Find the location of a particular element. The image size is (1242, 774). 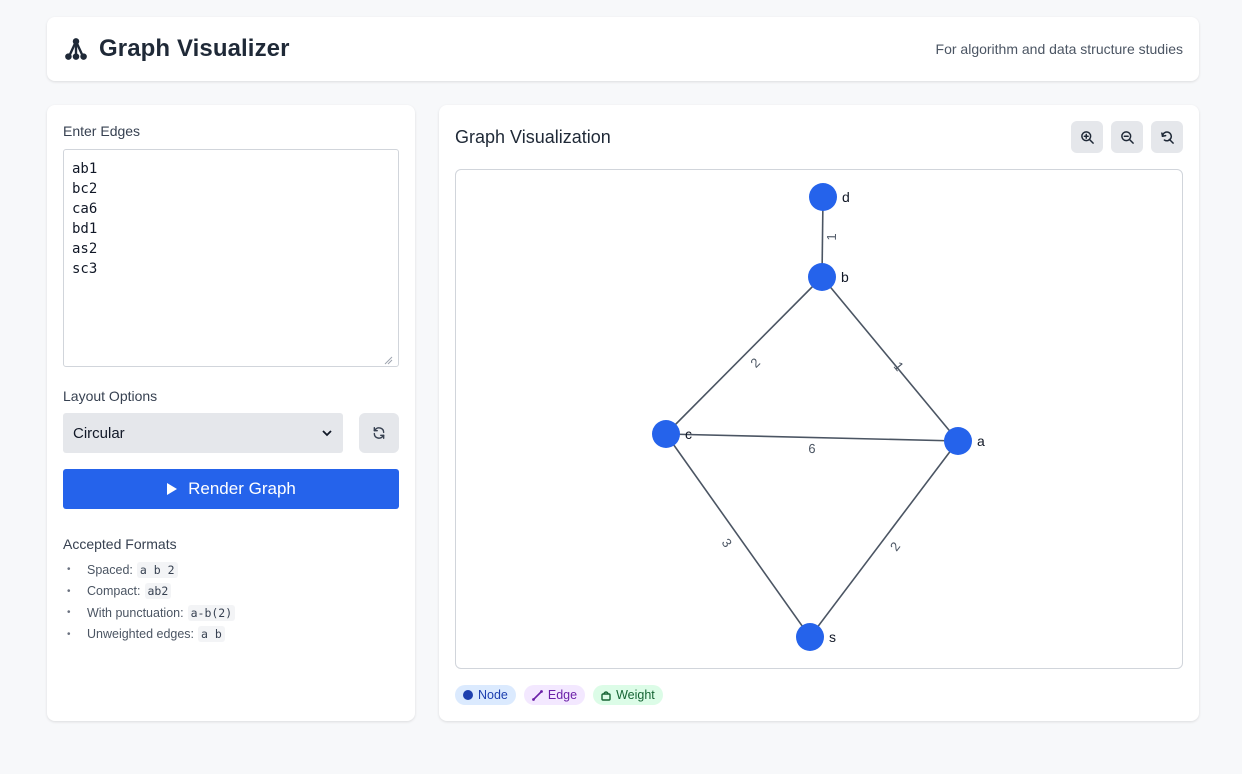

weight-icon is located at coordinates (606, 695).